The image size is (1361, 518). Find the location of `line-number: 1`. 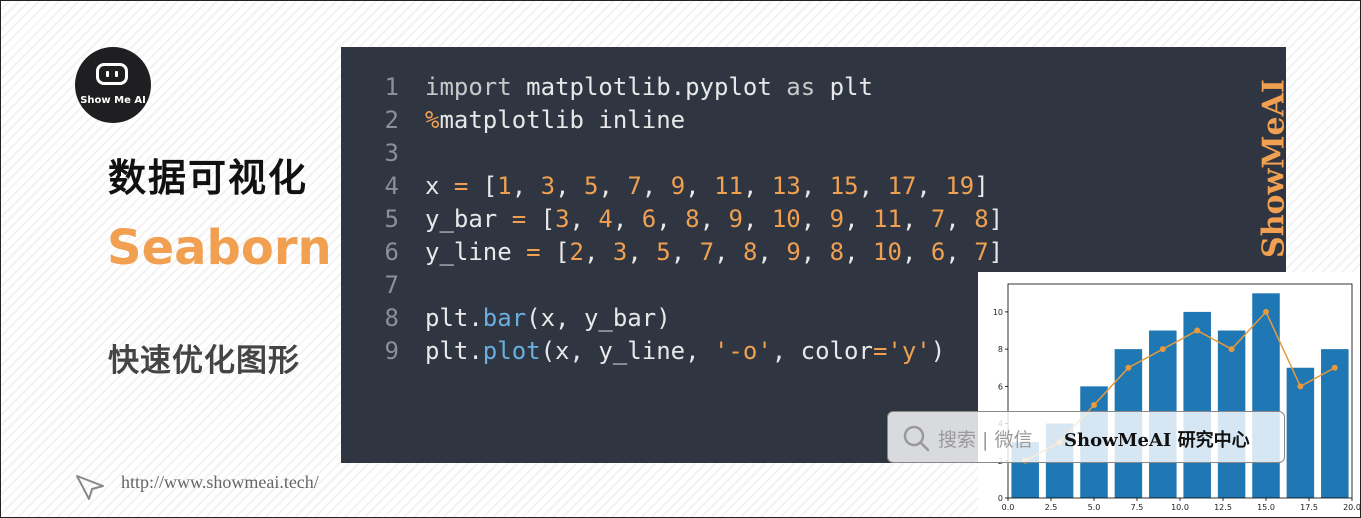

line-number: 1 is located at coordinates (391, 87).